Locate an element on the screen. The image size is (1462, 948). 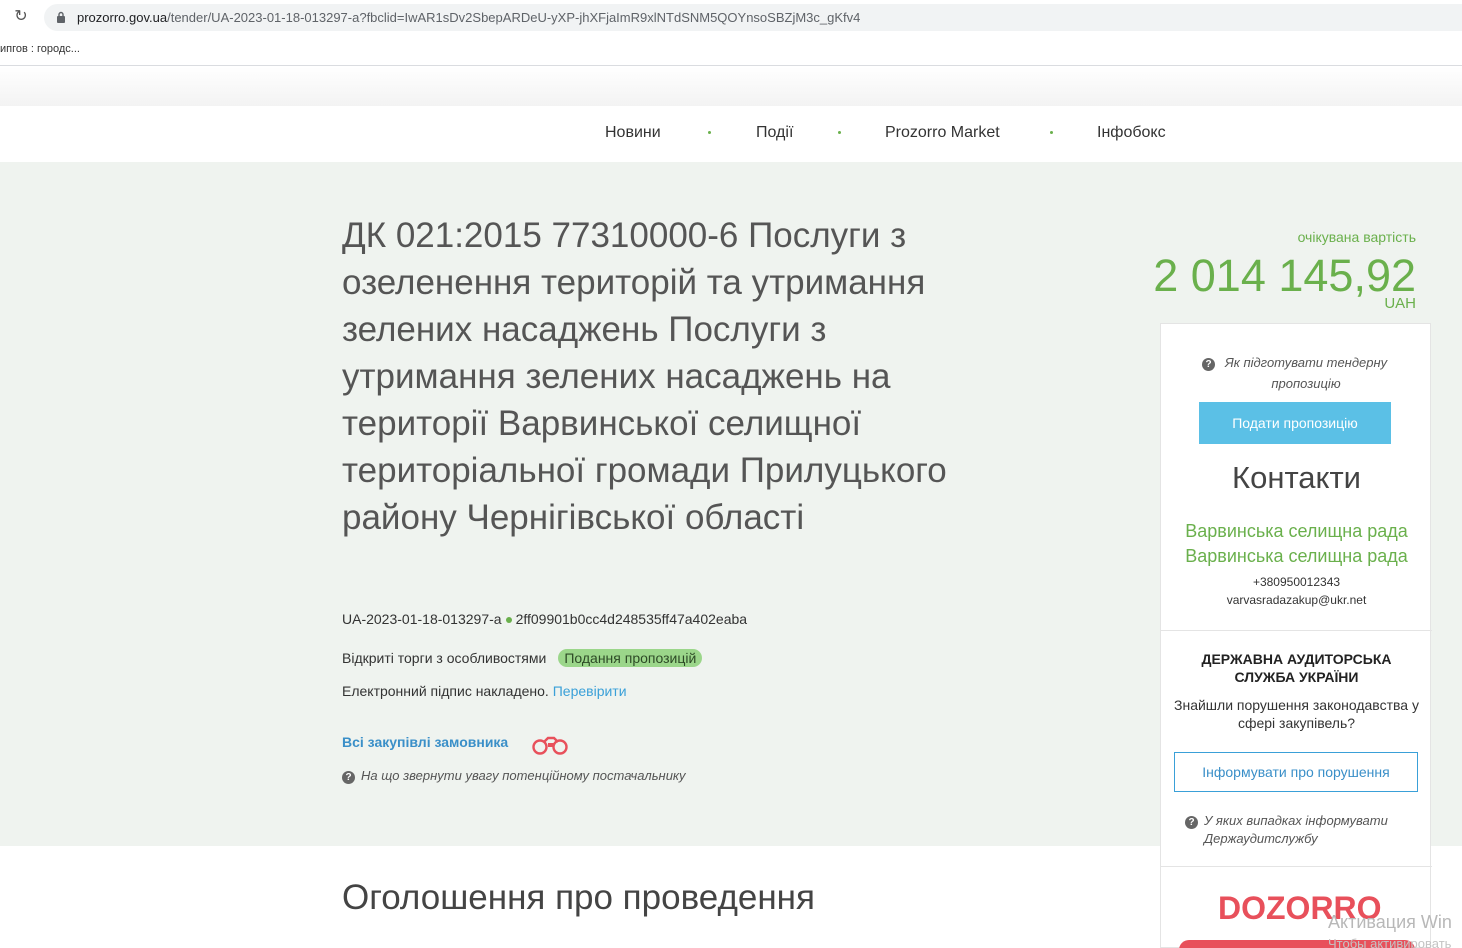
contact-person: Варвинська селищна рада is located at coordinates (1296, 556).